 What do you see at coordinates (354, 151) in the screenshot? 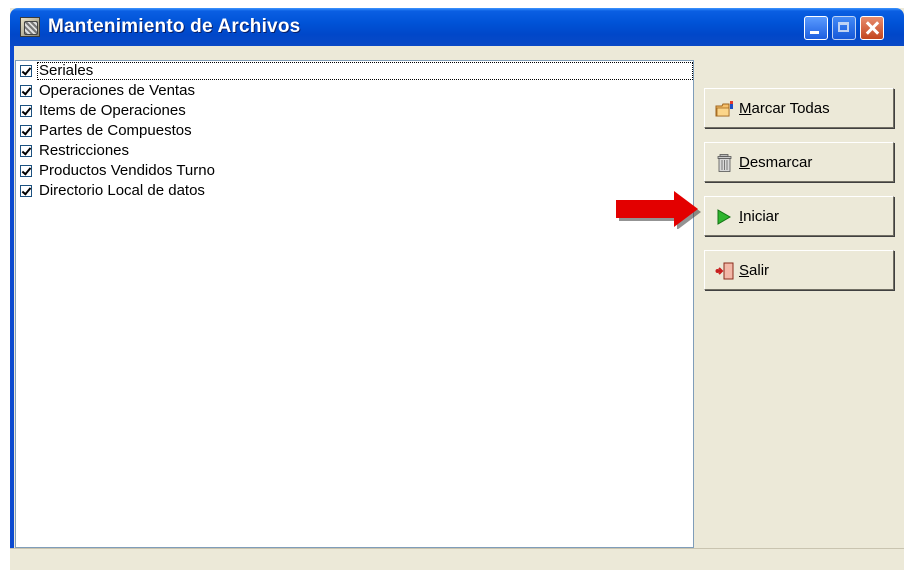
I see `list-item-restricciones: Restricciones` at bounding box center [354, 151].